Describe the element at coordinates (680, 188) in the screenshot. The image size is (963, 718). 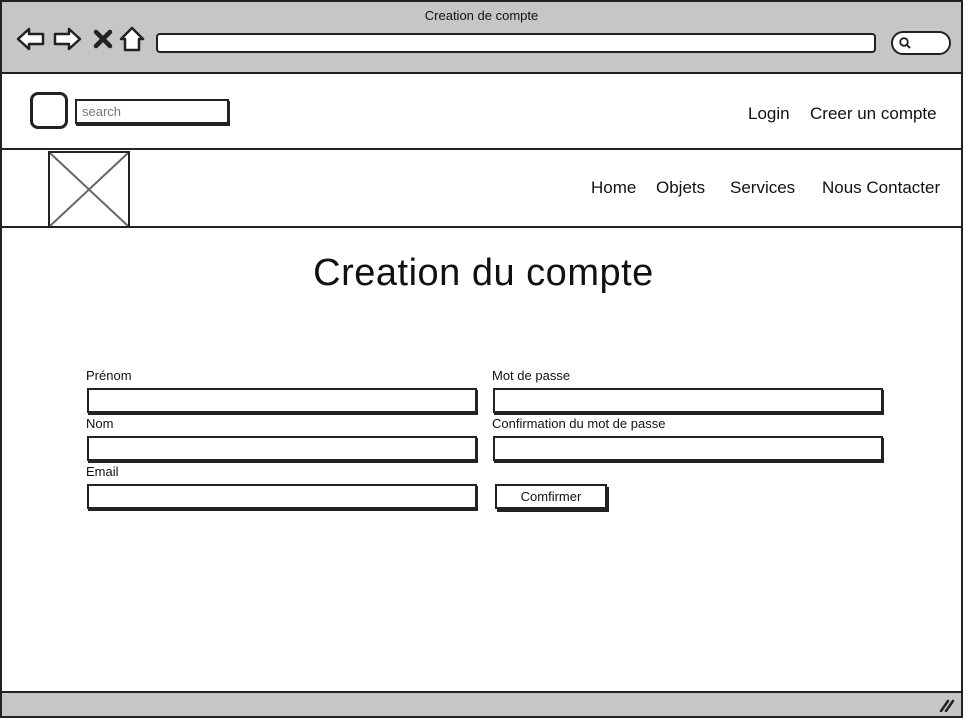
I see `nav-item-objets: Objets` at that location.